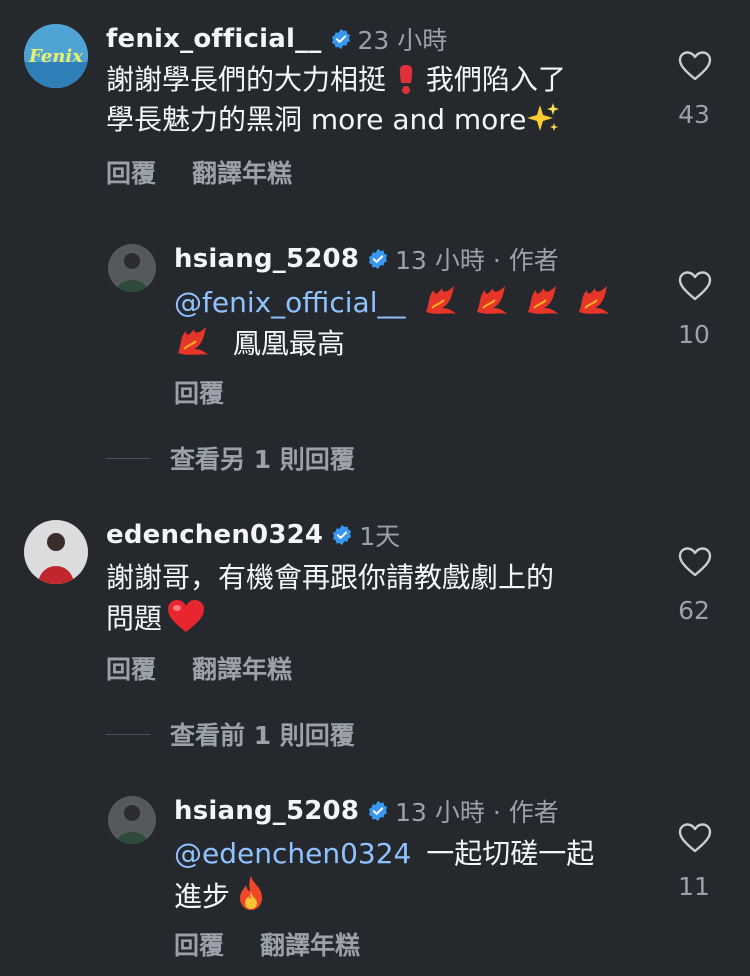 The image size is (750, 976). I want to click on like-count: 43, so click(694, 114).